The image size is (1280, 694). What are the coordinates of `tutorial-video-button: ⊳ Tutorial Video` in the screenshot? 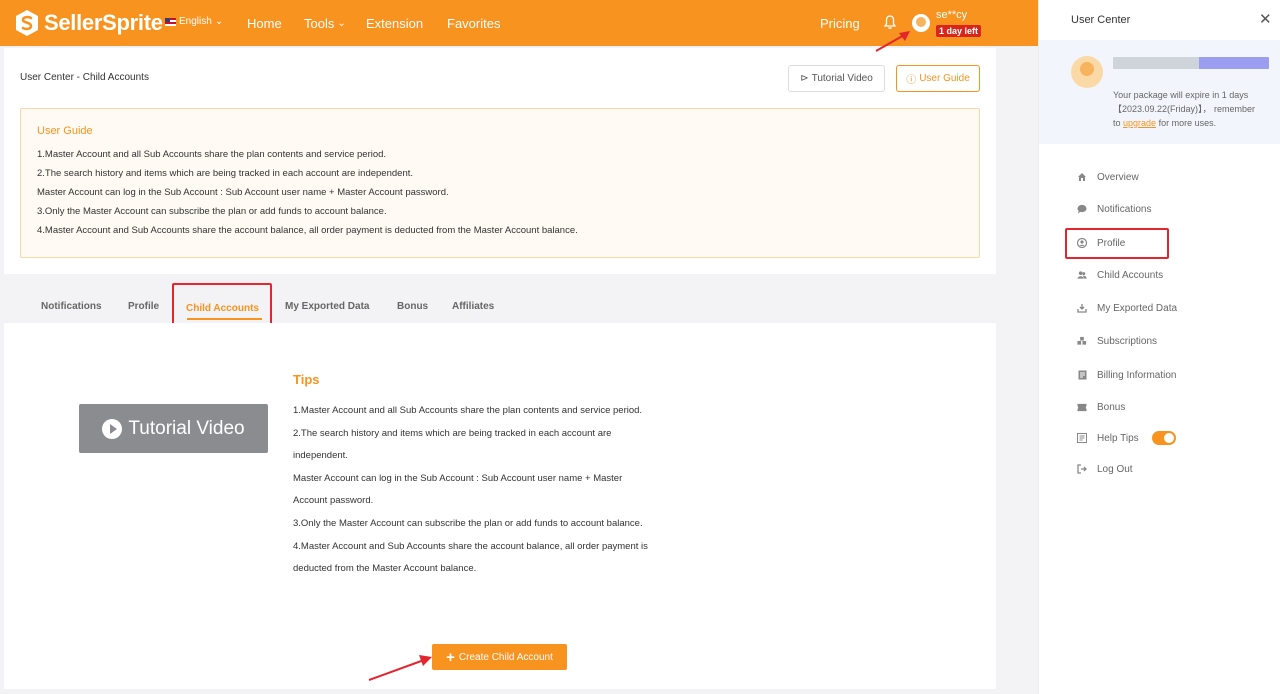 It's located at (836, 78).